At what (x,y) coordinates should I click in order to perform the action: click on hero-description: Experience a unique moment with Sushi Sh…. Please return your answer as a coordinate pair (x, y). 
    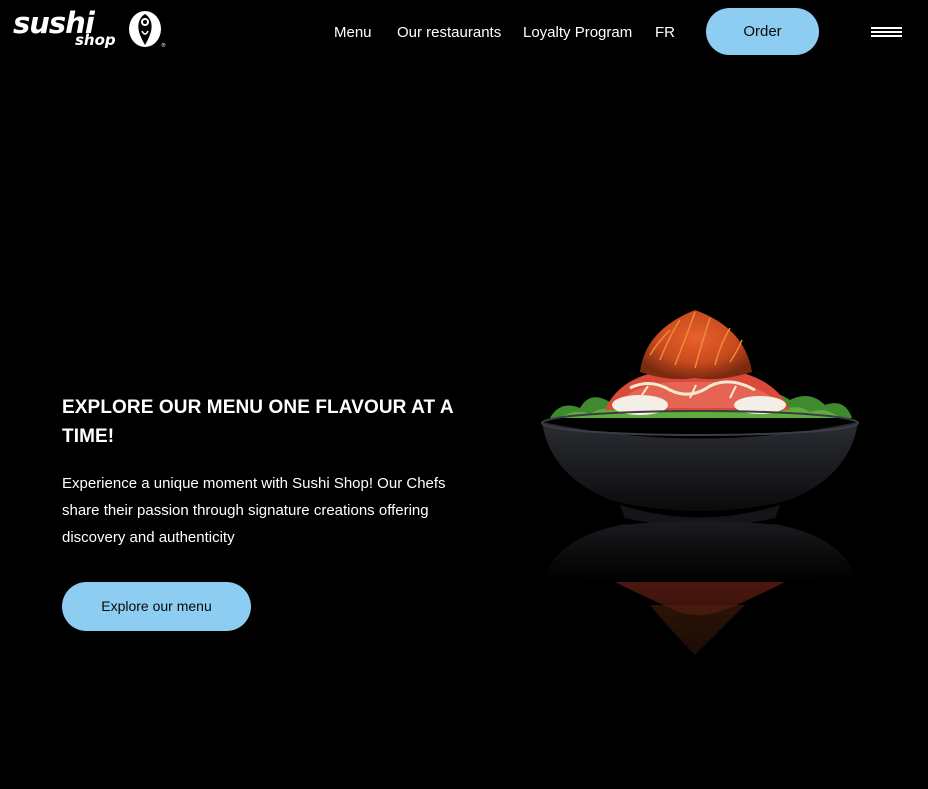
    Looking at the image, I should click on (254, 510).